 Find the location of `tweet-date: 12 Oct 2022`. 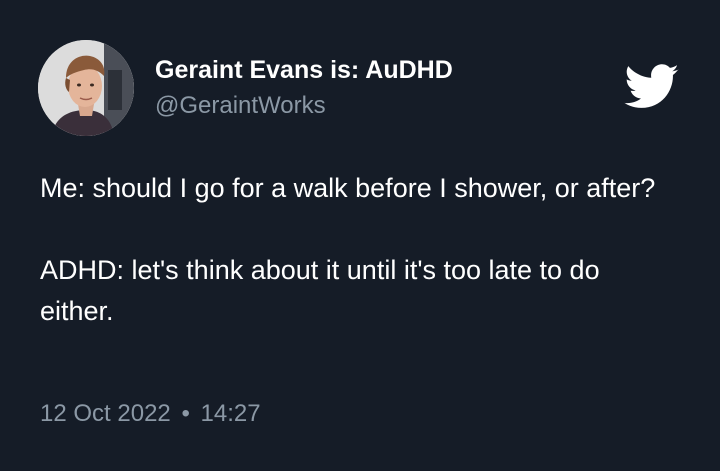

tweet-date: 12 Oct 2022 is located at coordinates (105, 413).